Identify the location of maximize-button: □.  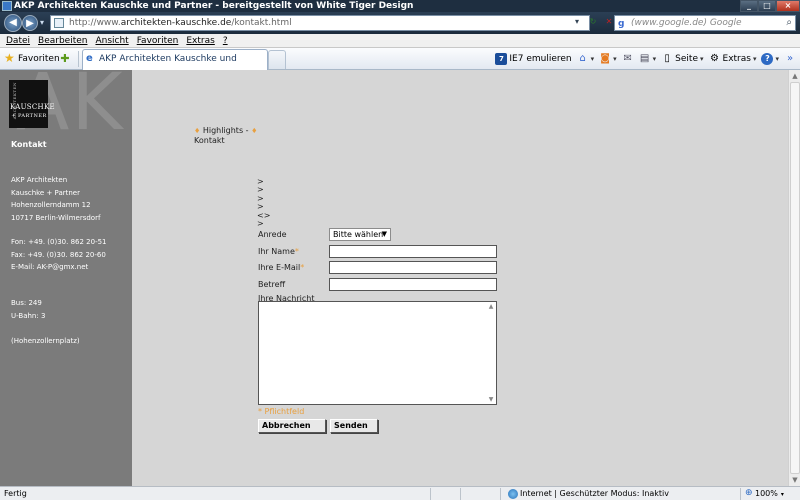
(767, 6).